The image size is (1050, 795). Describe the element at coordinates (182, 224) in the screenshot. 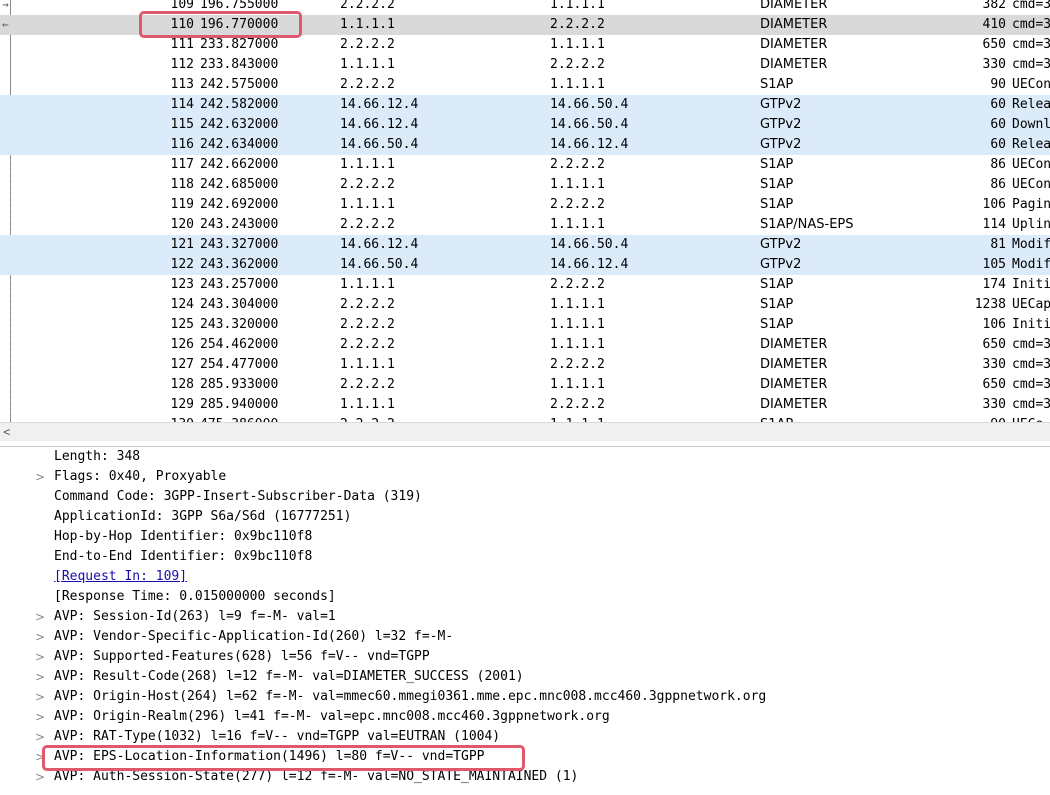

I see `packet-no-cell: 120` at that location.